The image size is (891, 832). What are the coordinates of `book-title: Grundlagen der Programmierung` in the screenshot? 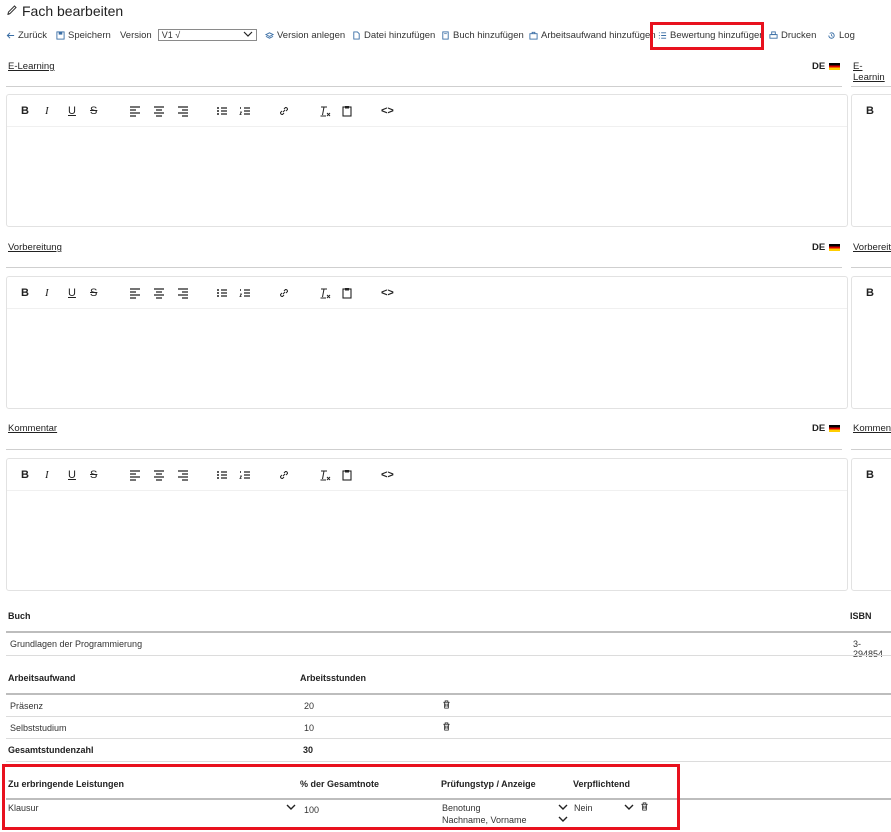 It's located at (76, 644).